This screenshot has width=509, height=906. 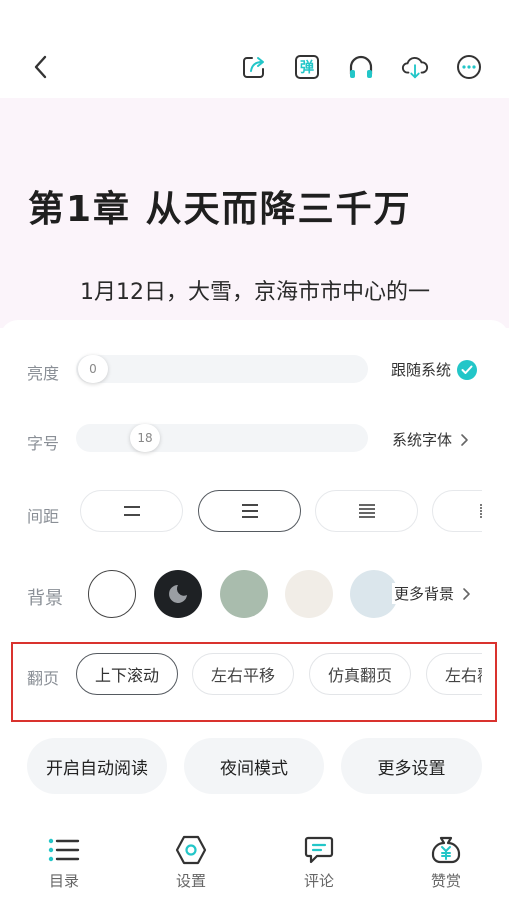 I want to click on spacing-tight-button, so click(x=131, y=511).